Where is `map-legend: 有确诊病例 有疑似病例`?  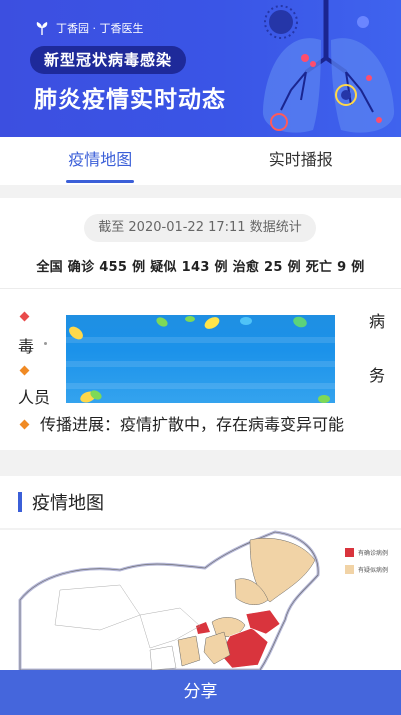 map-legend: 有确诊病例 有疑似病例 is located at coordinates (366, 565).